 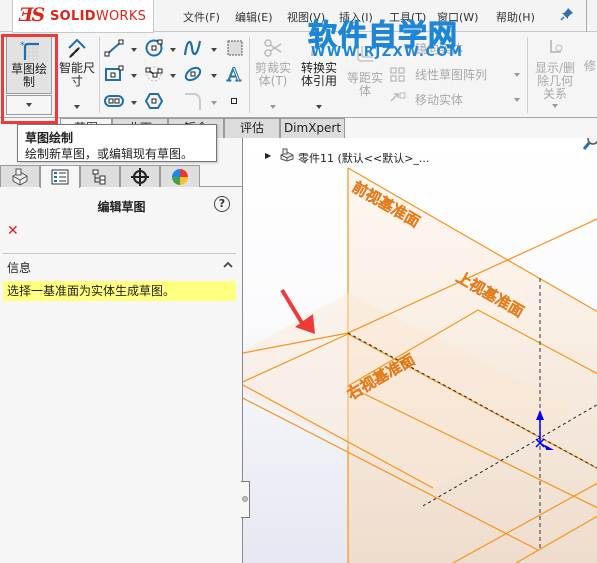 I want to click on repair-label: 修, so click(x=590, y=66).